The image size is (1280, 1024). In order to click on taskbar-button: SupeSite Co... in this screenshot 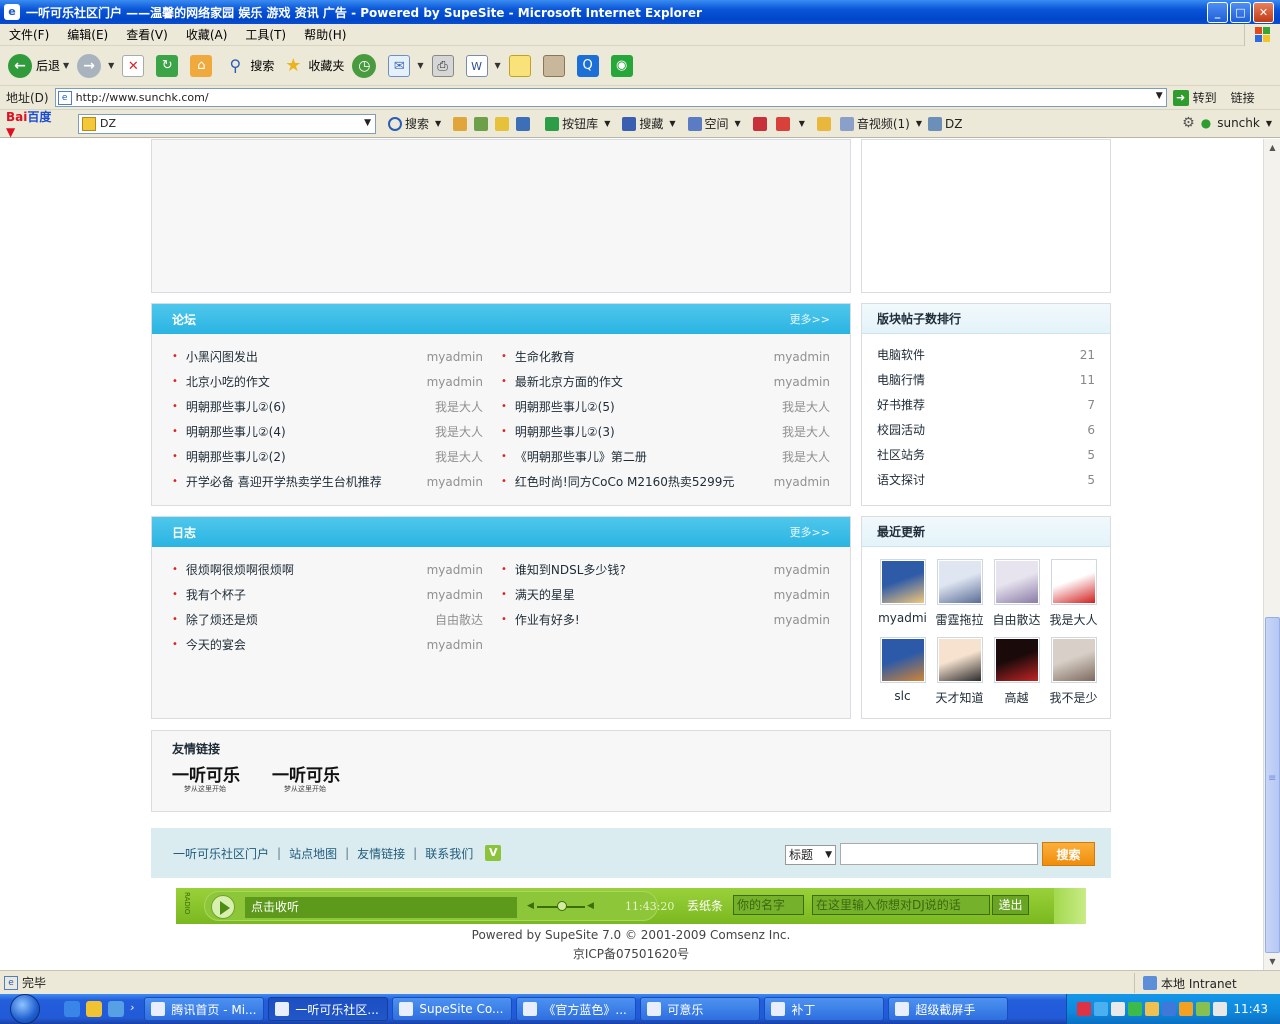, I will do `click(452, 1009)`.